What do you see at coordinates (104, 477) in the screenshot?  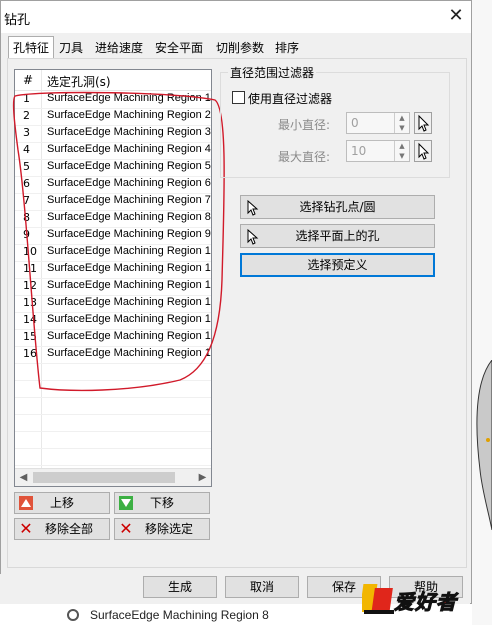 I see `scroll-thumb` at bounding box center [104, 477].